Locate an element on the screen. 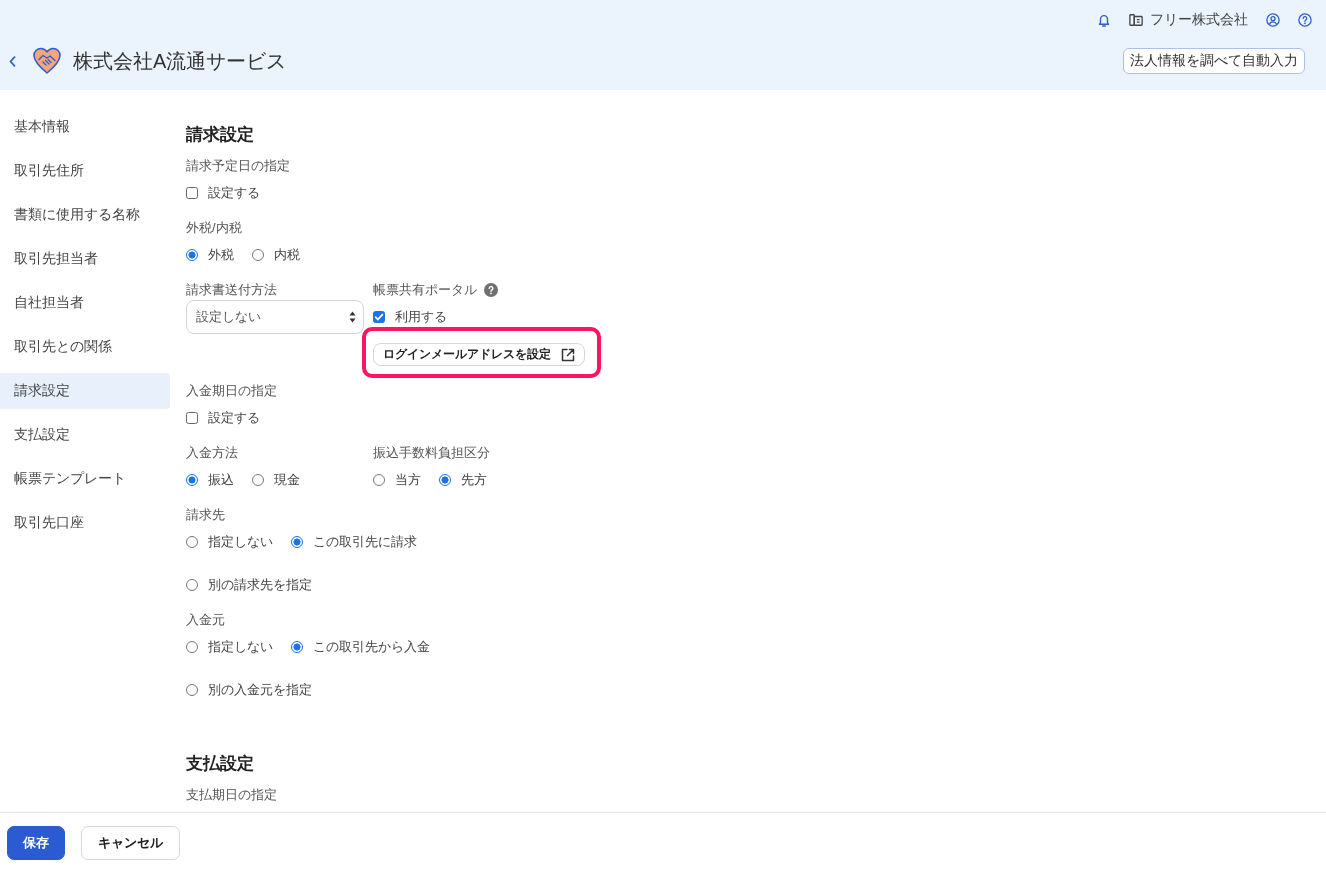  radio-label: 別の請求先を指定 is located at coordinates (260, 585).